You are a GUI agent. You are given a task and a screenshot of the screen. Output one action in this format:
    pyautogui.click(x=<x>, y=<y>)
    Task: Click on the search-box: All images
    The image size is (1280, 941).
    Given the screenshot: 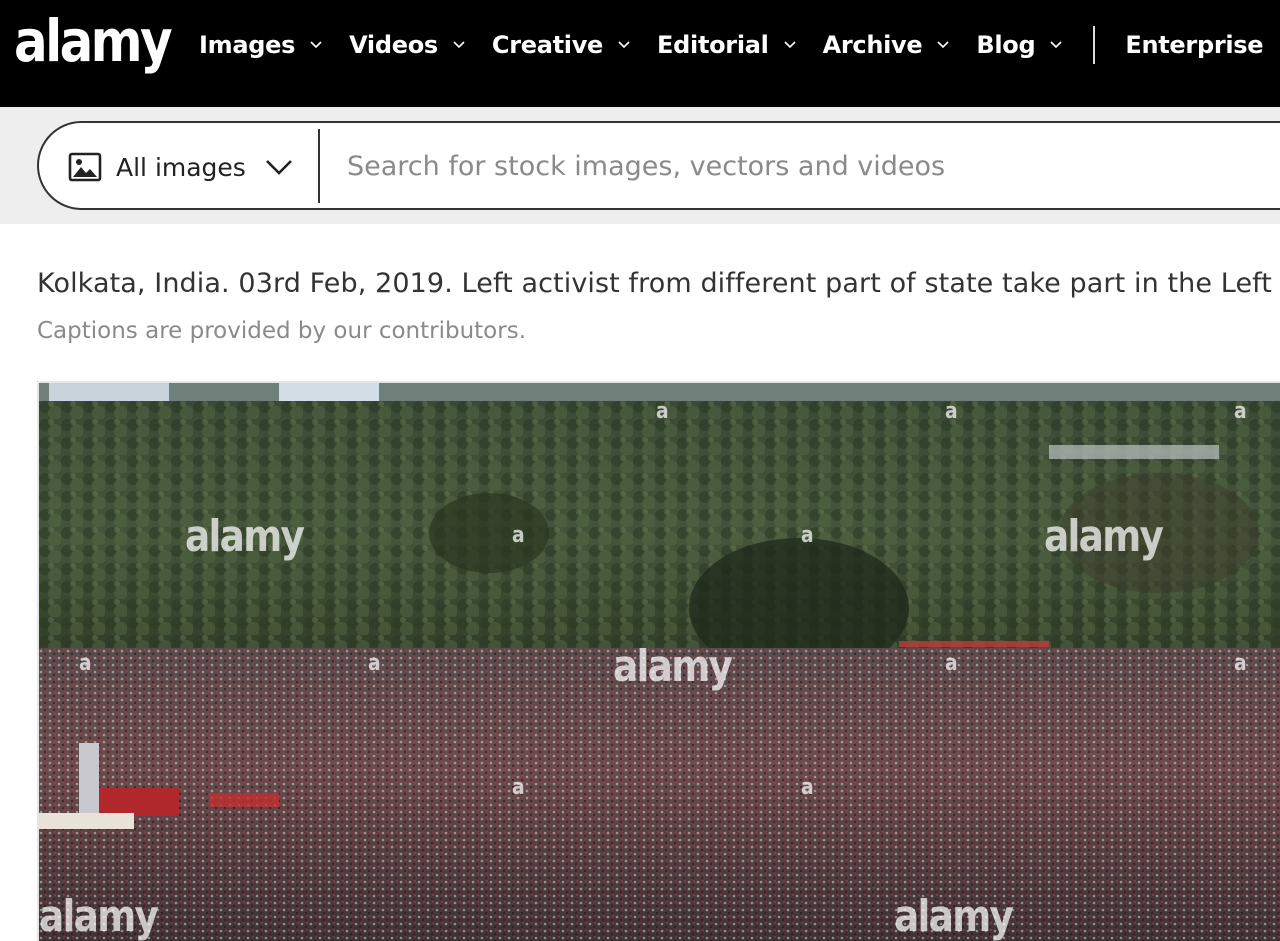 What is the action you would take?
    pyautogui.click(x=658, y=165)
    